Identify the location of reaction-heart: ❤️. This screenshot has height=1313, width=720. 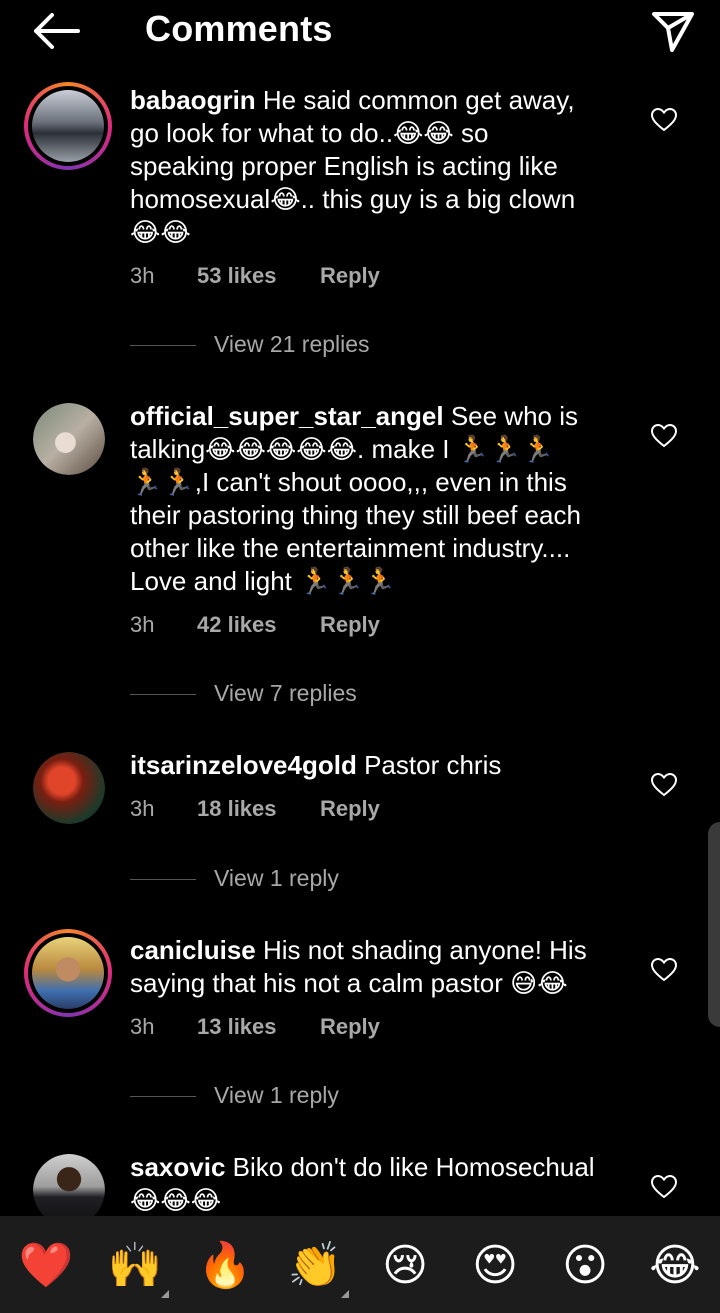
(46, 1266).